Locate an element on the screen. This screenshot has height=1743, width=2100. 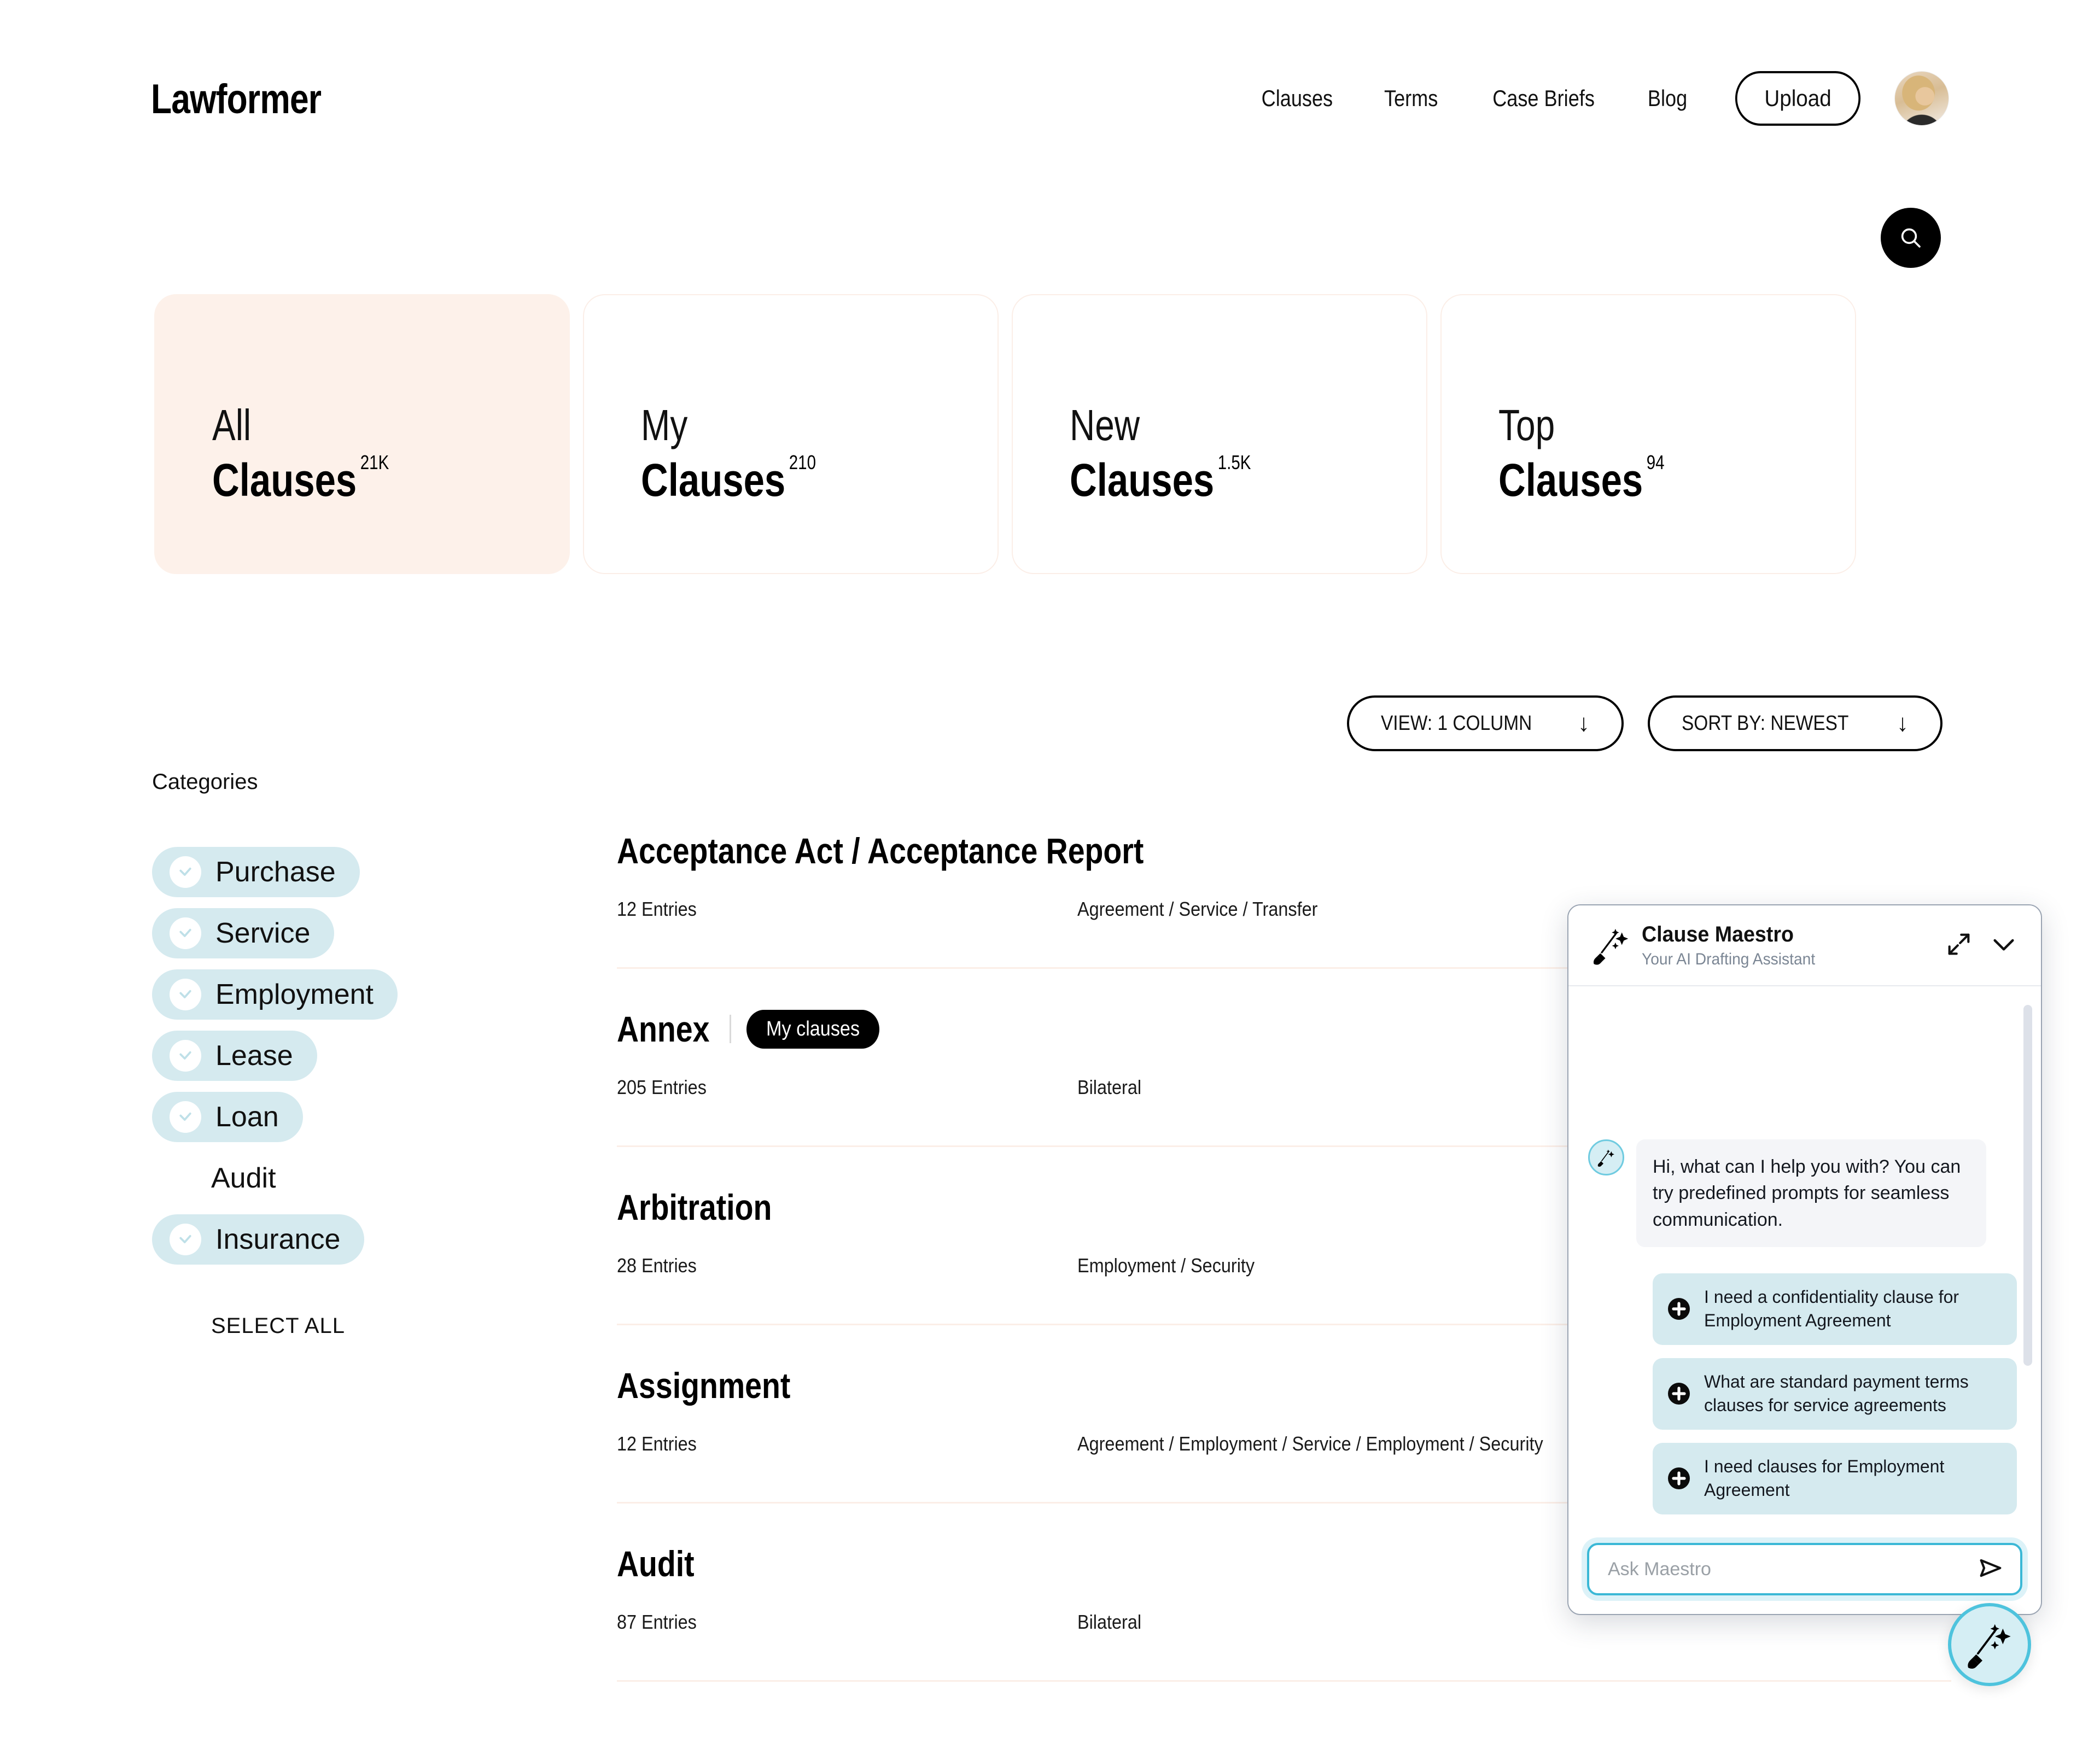
sidebar-item-purchase: Purchase is located at coordinates (256, 872).